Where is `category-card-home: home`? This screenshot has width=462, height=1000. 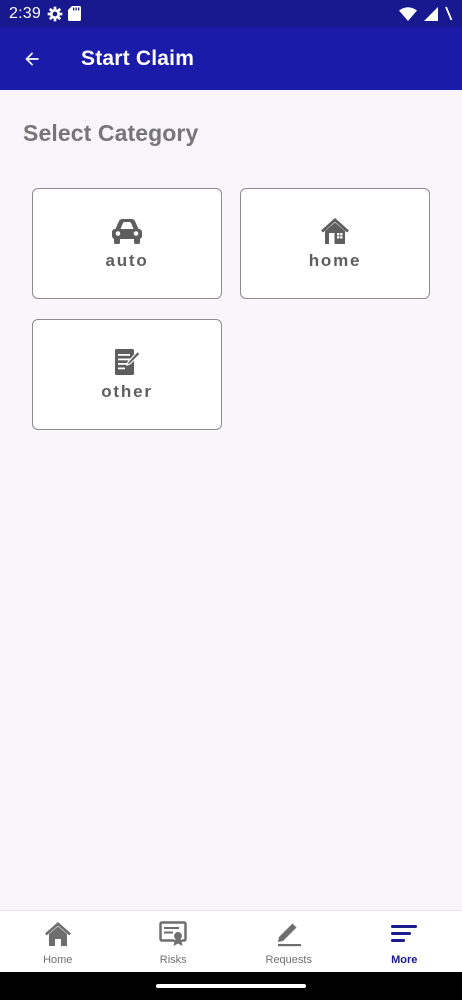
category-card-home: home is located at coordinates (335, 243).